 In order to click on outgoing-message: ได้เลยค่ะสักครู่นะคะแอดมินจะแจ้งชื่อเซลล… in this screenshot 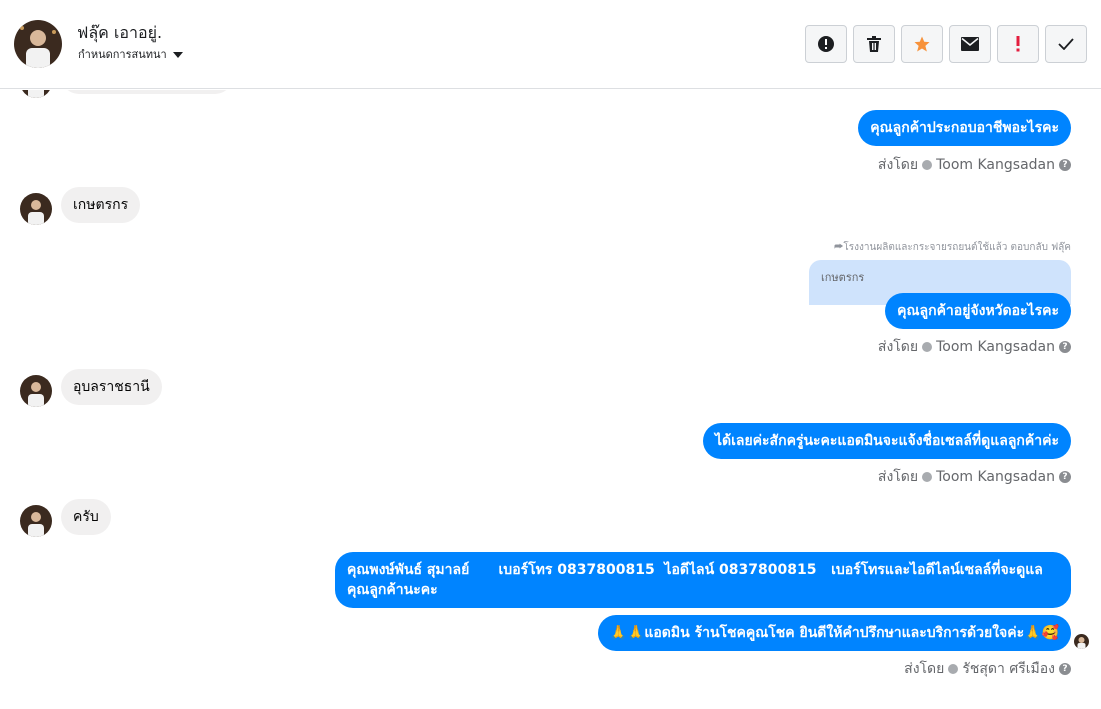, I will do `click(886, 441)`.